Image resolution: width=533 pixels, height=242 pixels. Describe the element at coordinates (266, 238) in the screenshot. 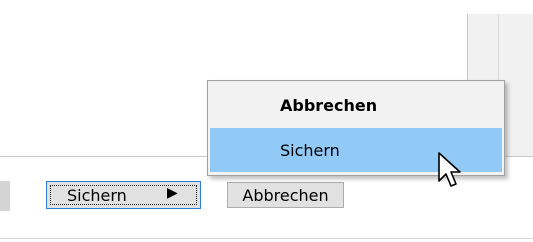

I see `bottom-border` at that location.